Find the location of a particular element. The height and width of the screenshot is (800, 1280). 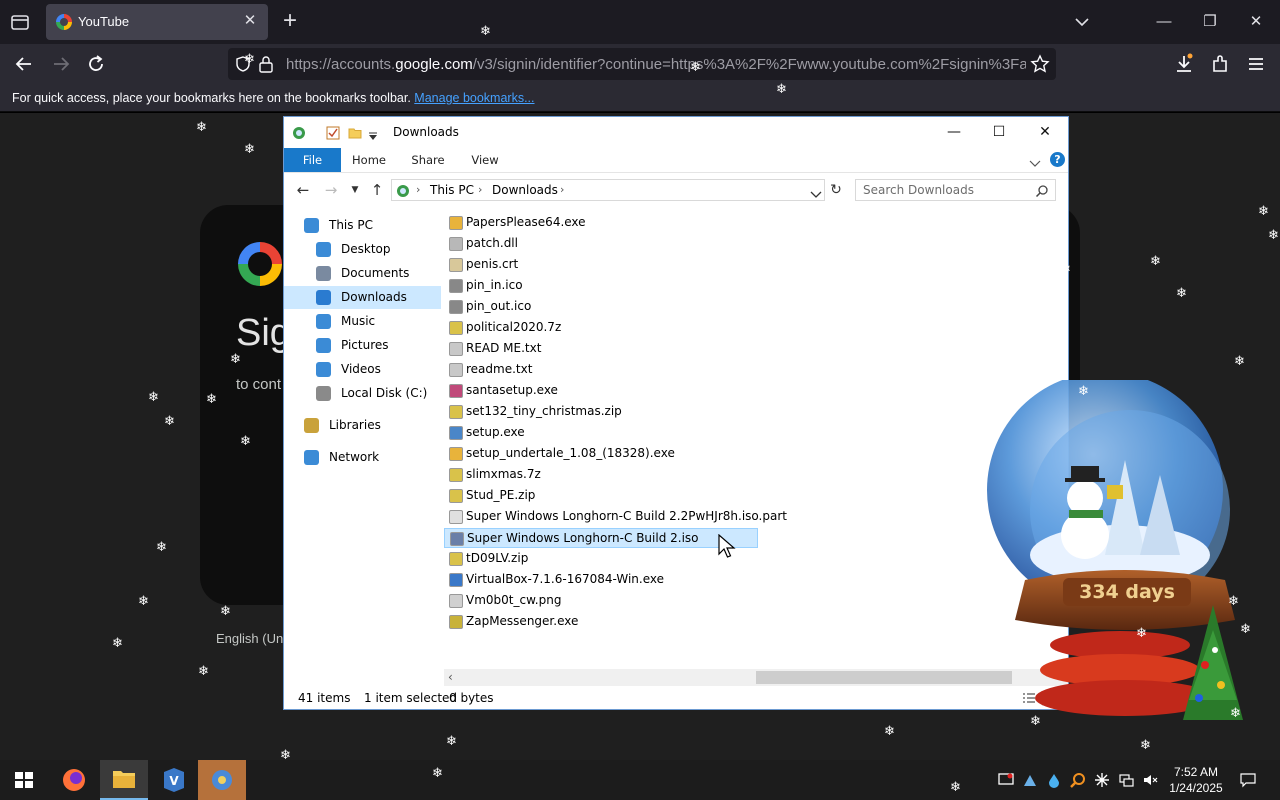

explorer-app-icon is located at coordinates (299, 132).